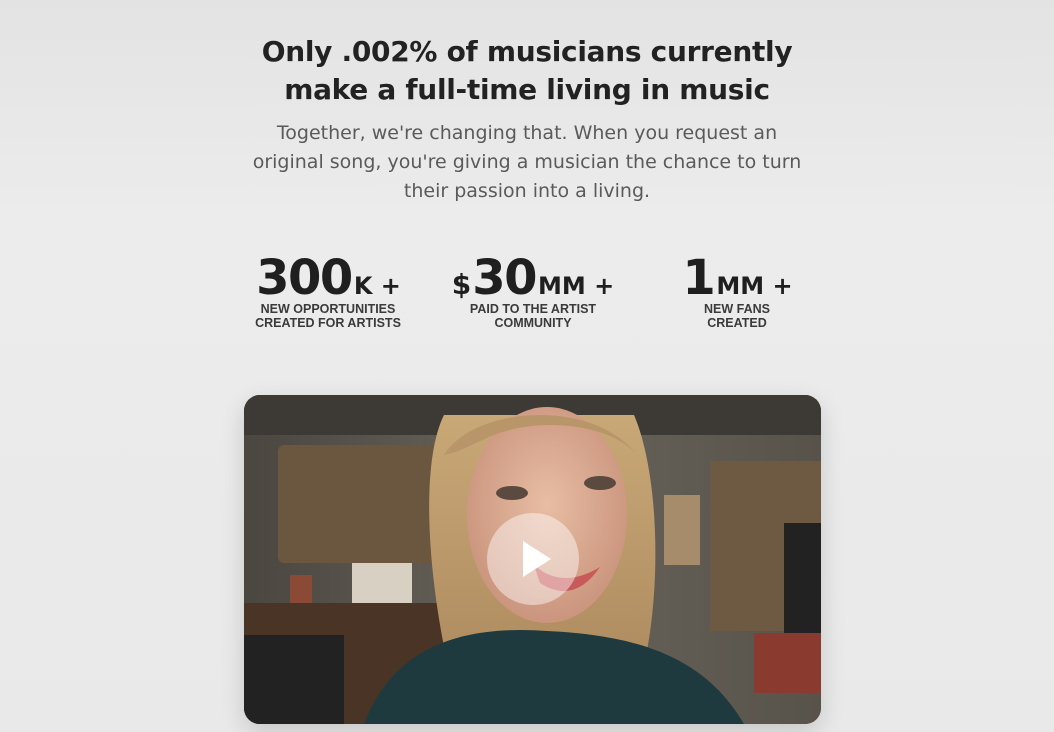 The width and height of the screenshot is (1054, 732). Describe the element at coordinates (537, 559) in the screenshot. I see `play-icon` at that location.